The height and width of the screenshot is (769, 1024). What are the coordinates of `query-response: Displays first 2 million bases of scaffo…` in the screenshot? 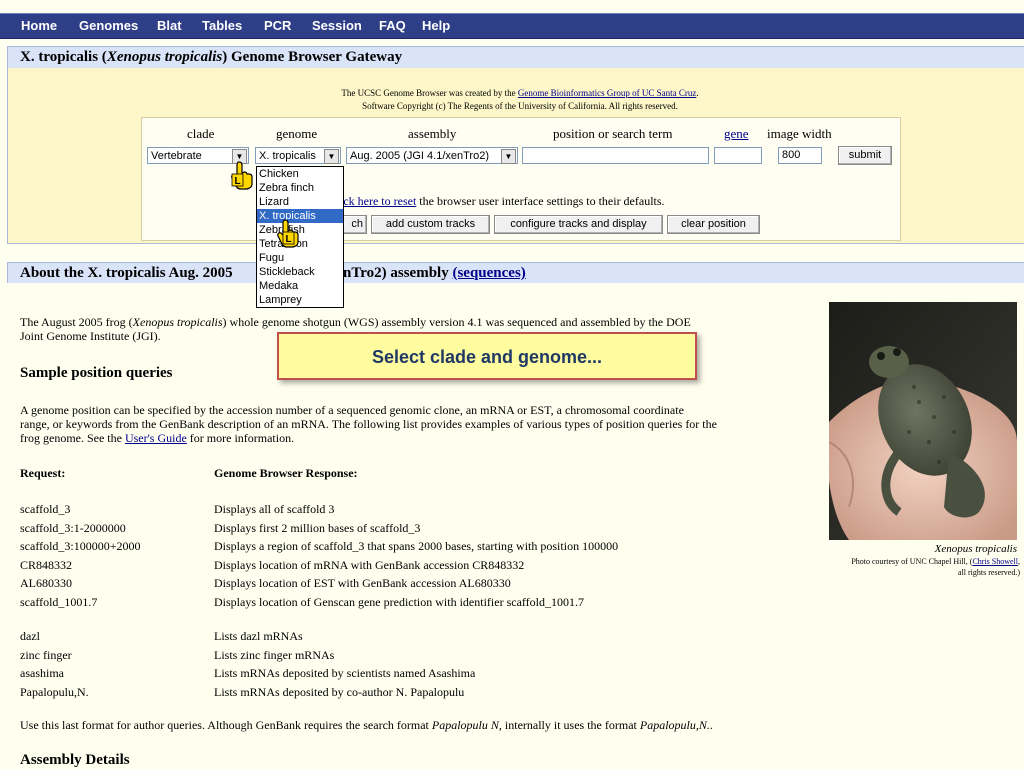 It's located at (317, 527).